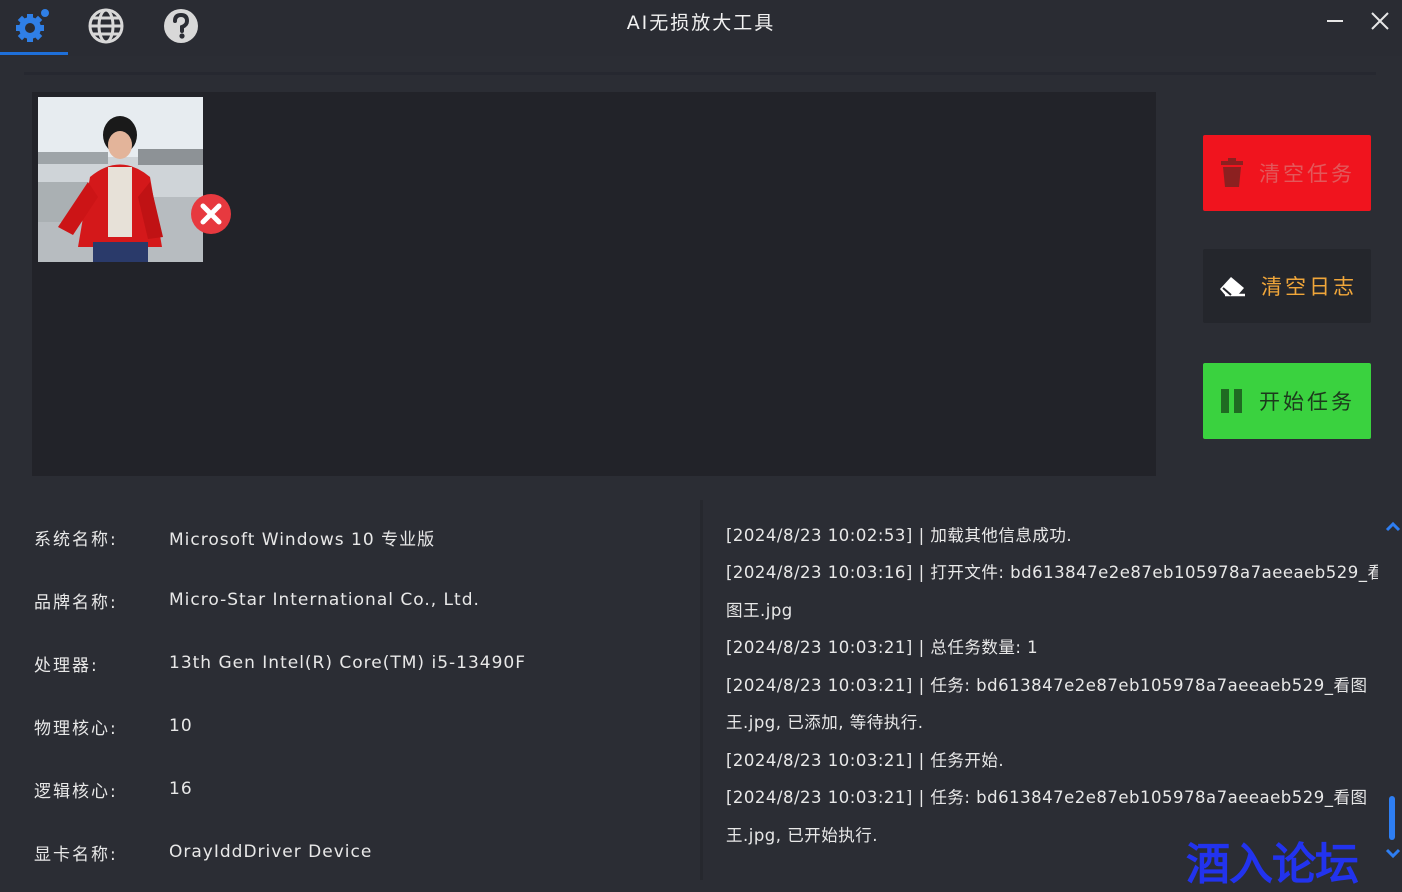 The image size is (1402, 892). Describe the element at coordinates (865, 760) in the screenshot. I see `log-line: [2024/8/23 10:03:21] | 任务开始.` at that location.